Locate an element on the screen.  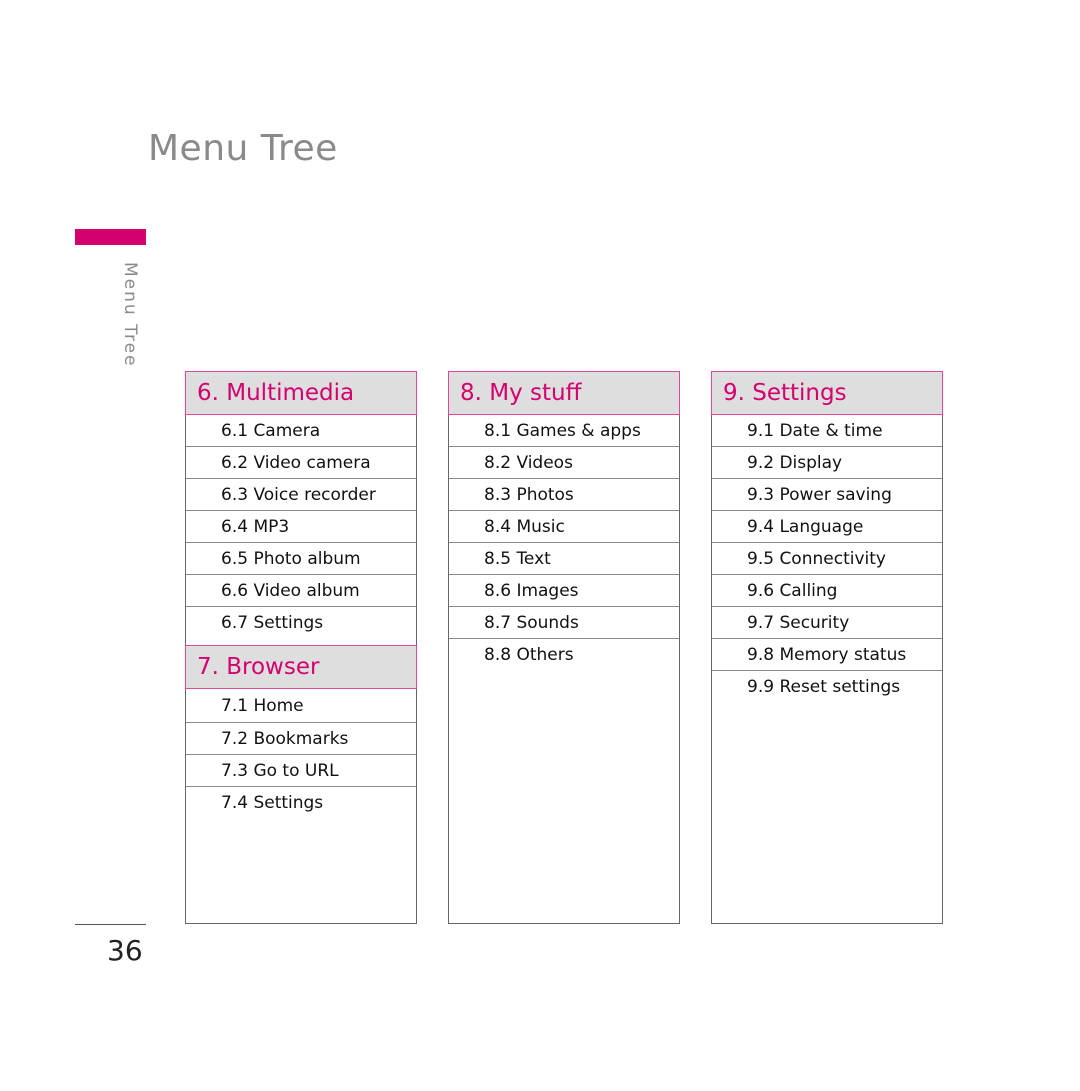
menu-item: 7.4 Settings is located at coordinates (272, 802).